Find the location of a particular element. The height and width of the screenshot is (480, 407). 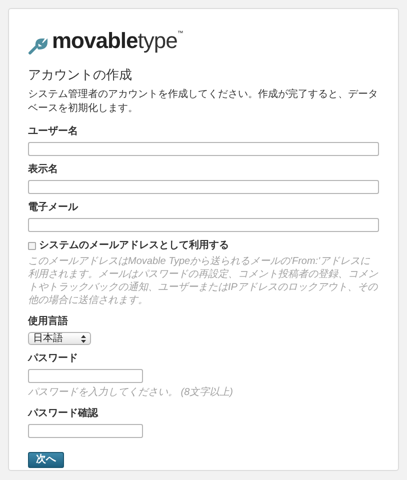

updown-icon is located at coordinates (83, 338).